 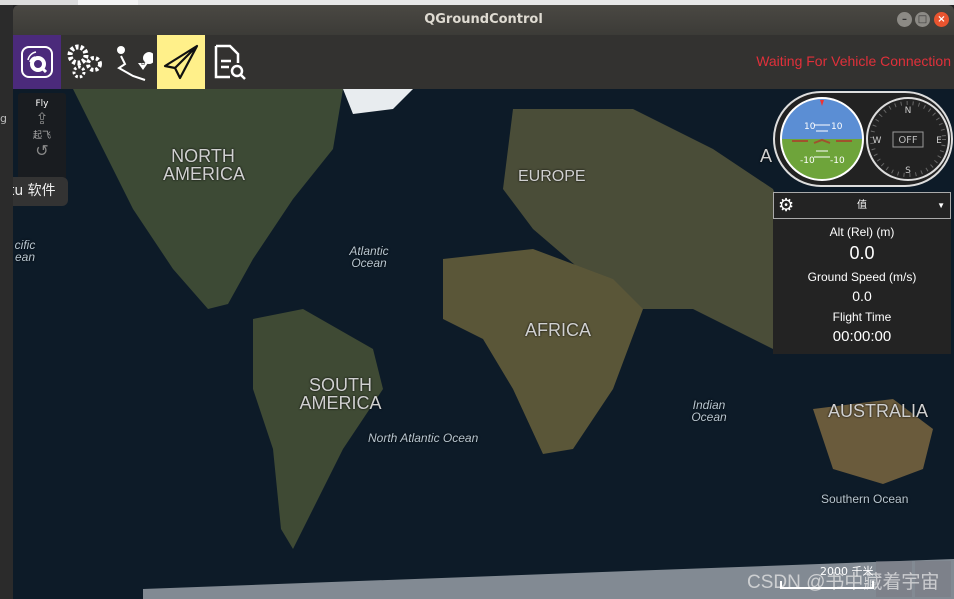 What do you see at coordinates (877, 141) in the screenshot?
I see `compass-w: W` at bounding box center [877, 141].